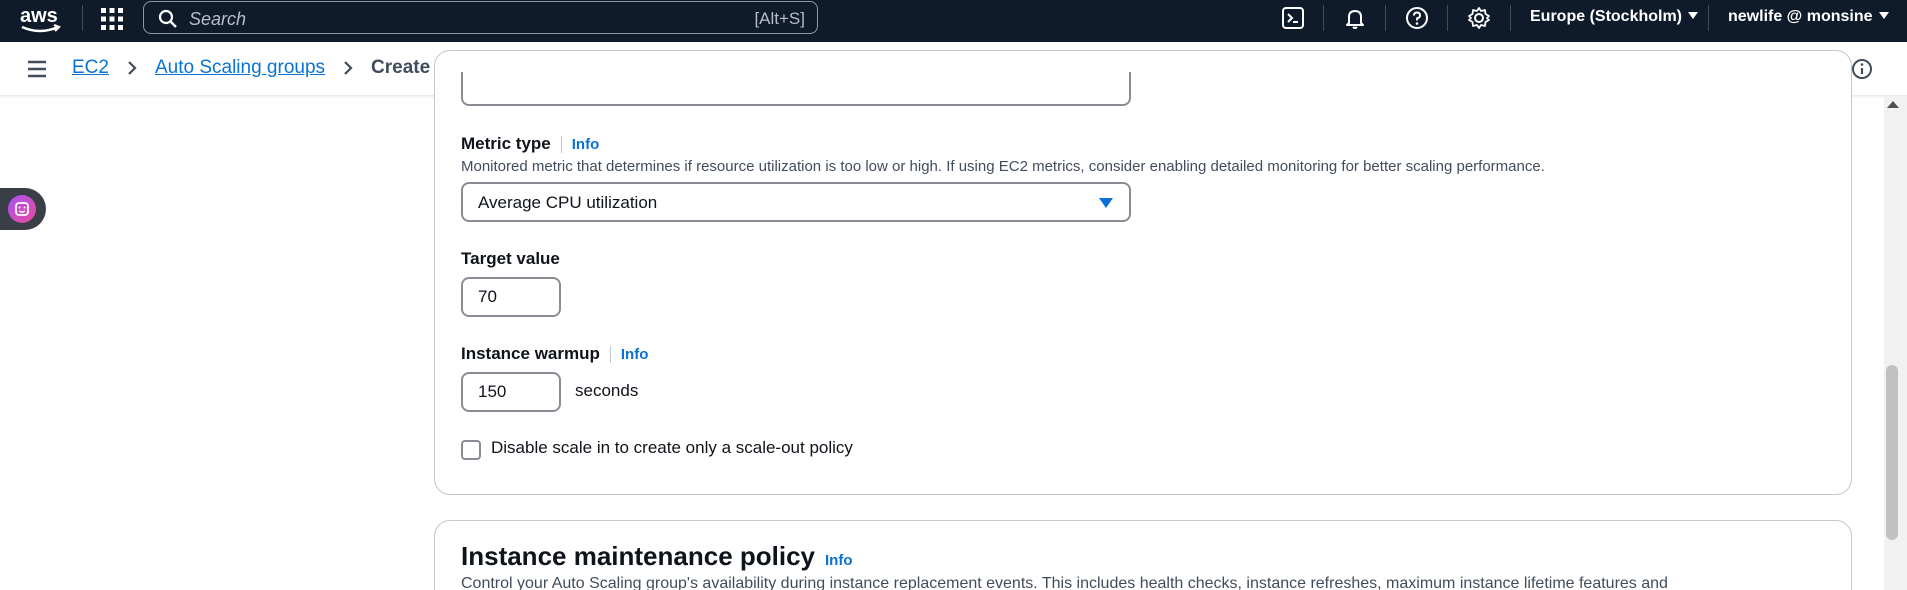 The image size is (1907, 590). I want to click on instance-warmup-units: seconds, so click(607, 390).